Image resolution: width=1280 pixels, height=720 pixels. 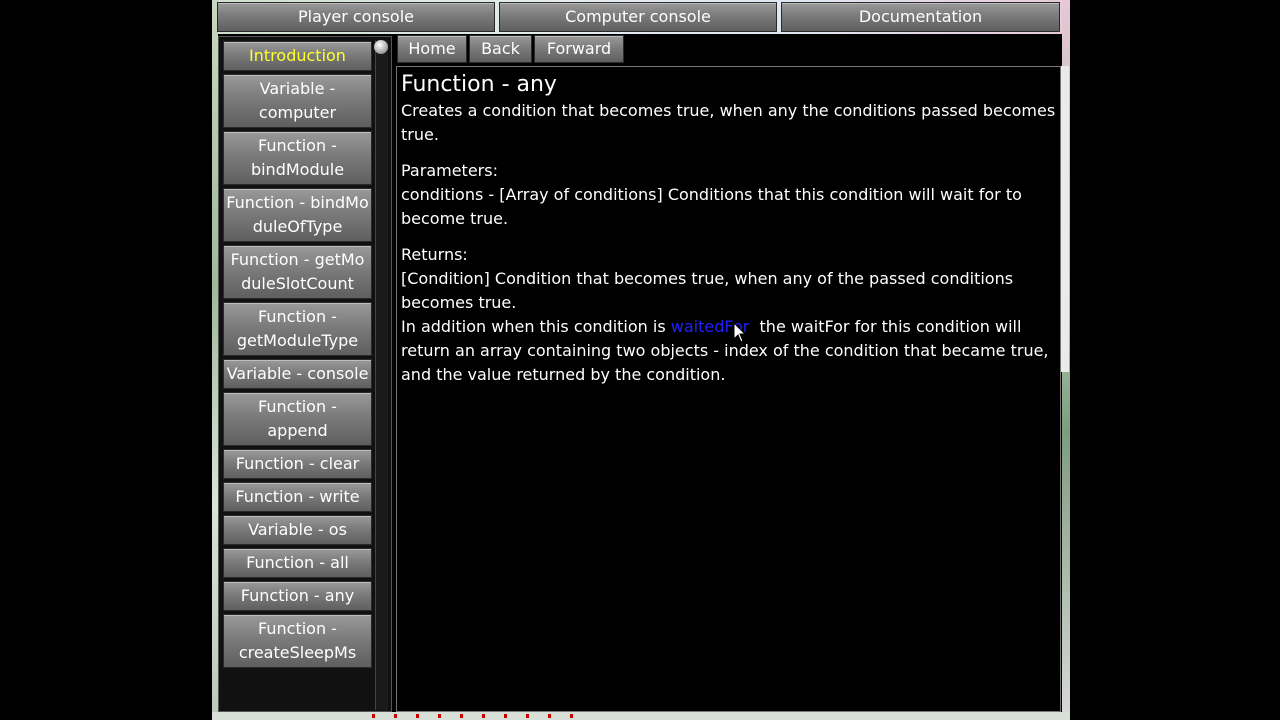 I want to click on home-button: Home, so click(x=432, y=49).